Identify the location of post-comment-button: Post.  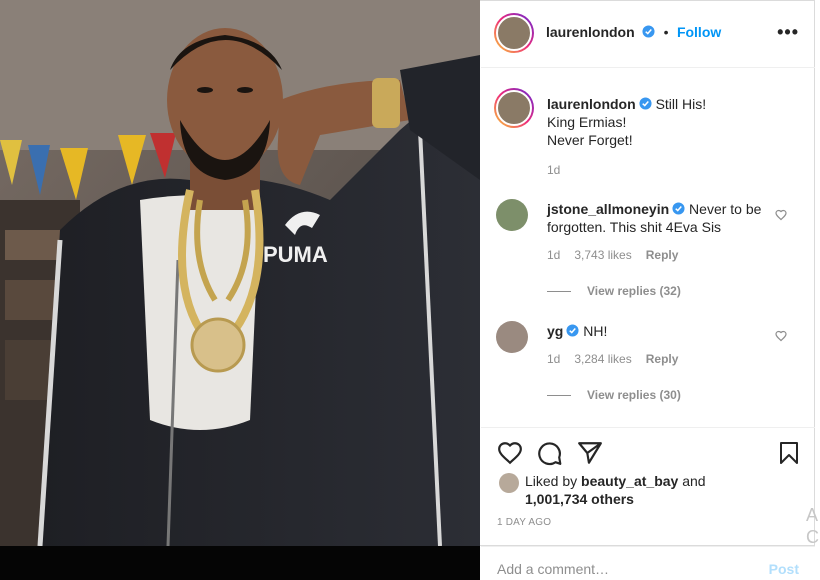
(784, 569).